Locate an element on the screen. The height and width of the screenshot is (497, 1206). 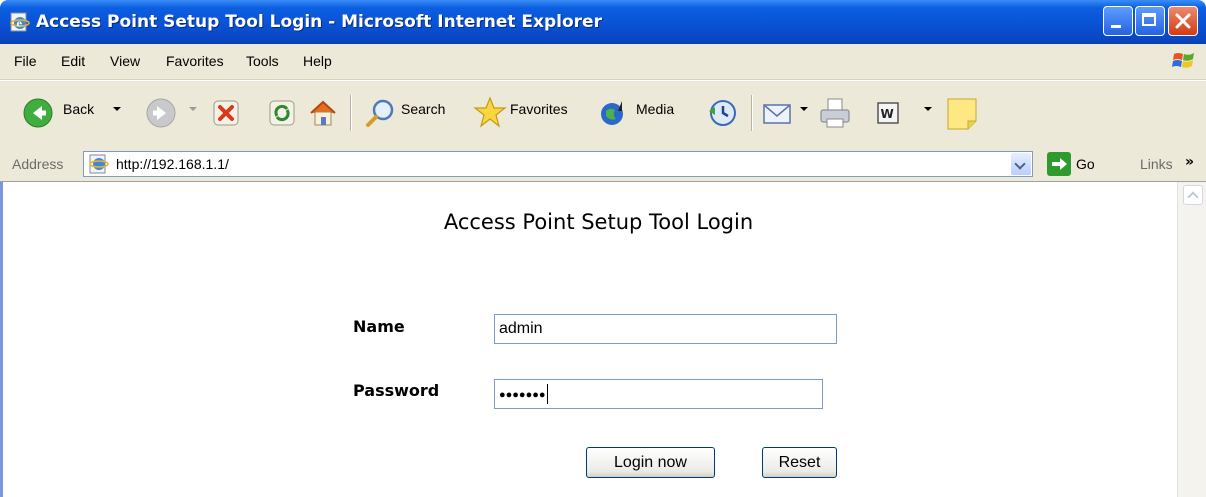
page-title: Access Point Setup Tool Login is located at coordinates (598, 222).